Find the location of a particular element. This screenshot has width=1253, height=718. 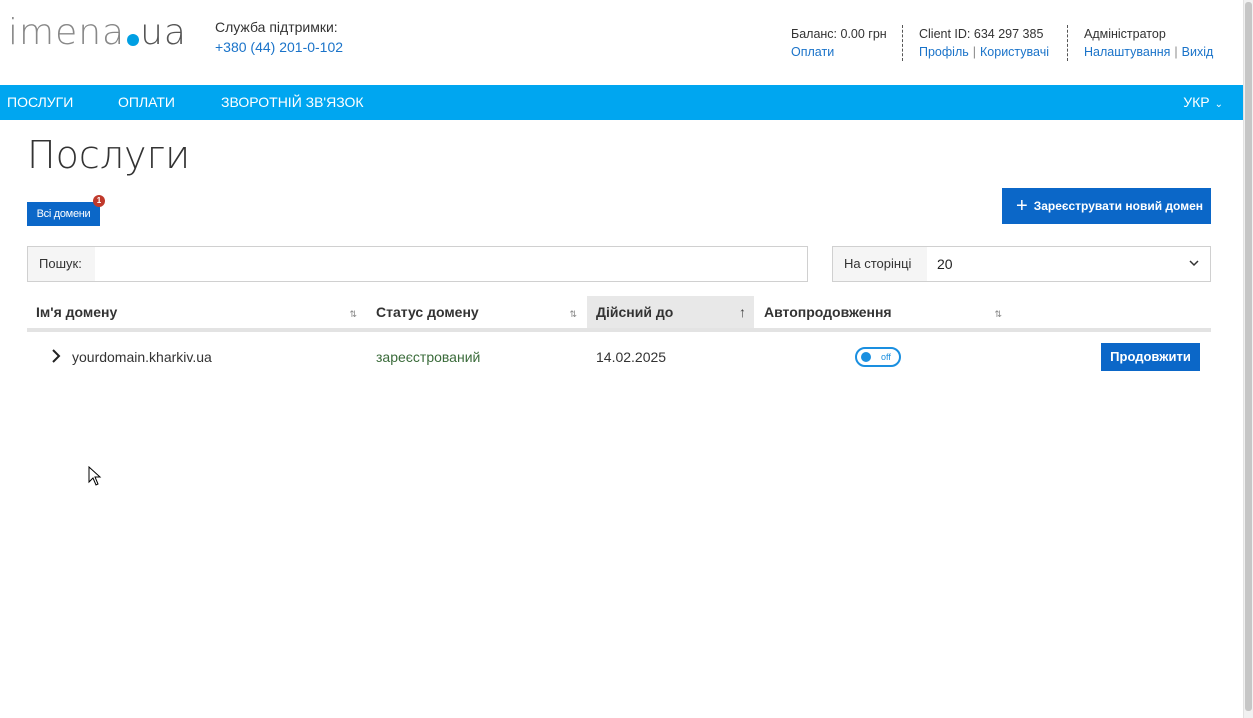

column-label: Дійсний до is located at coordinates (635, 312).